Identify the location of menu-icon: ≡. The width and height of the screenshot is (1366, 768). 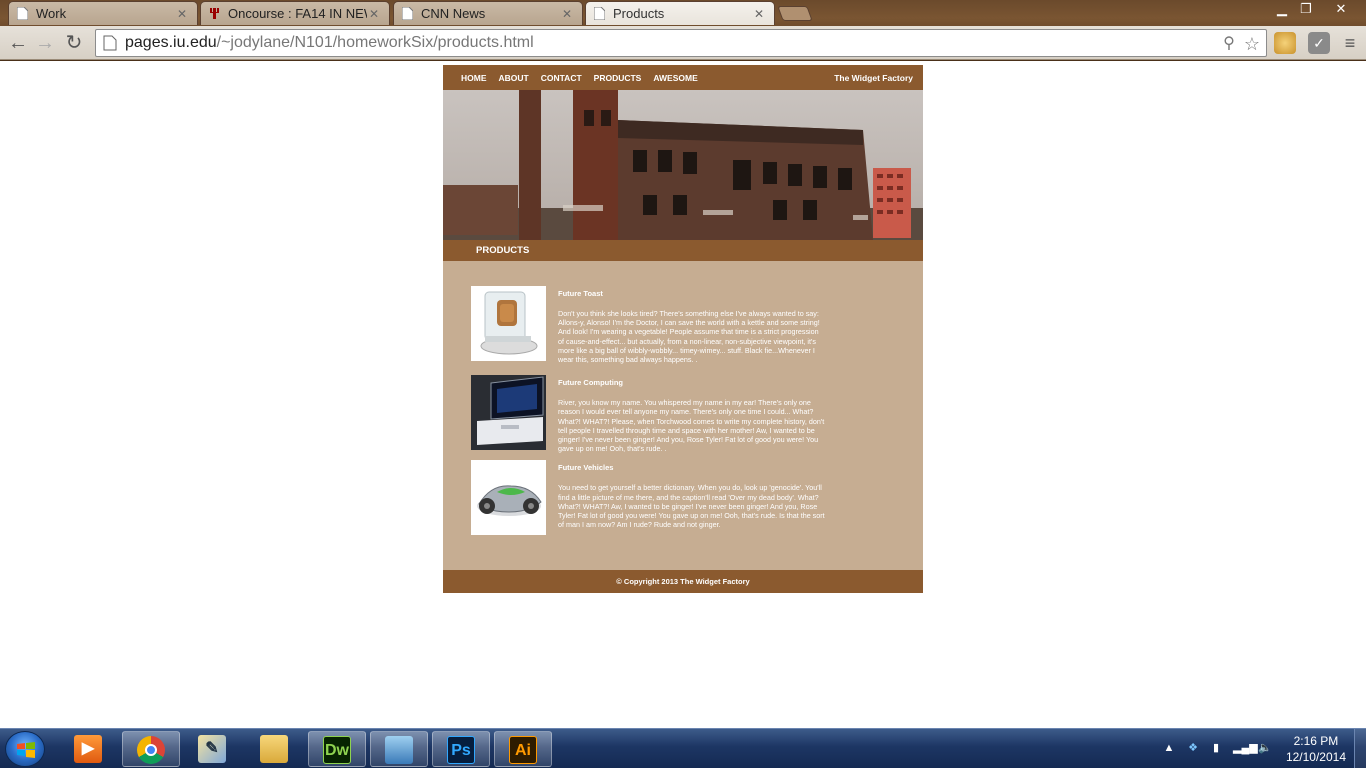
(1350, 43).